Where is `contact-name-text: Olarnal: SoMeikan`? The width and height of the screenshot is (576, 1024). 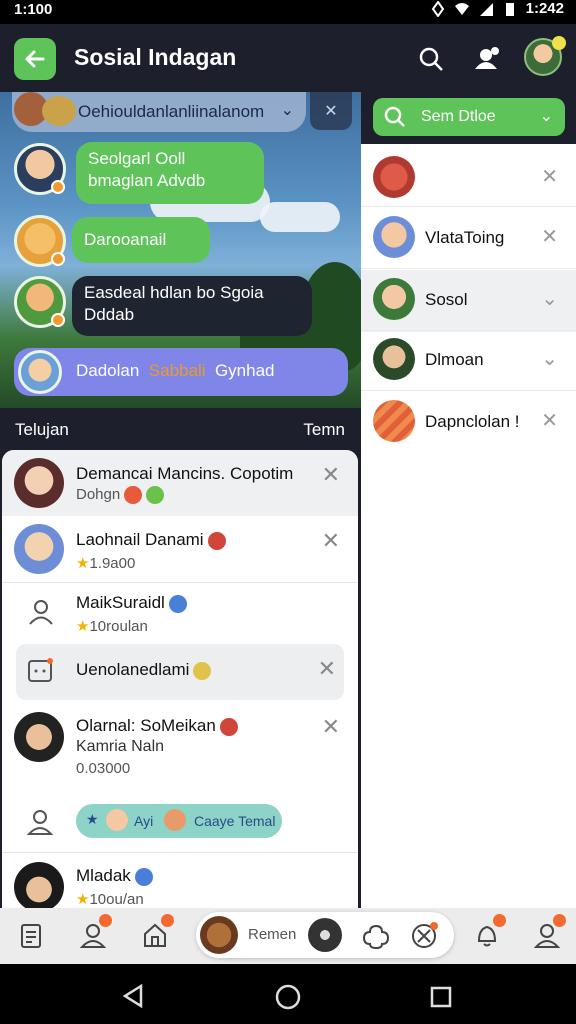 contact-name-text: Olarnal: SoMeikan is located at coordinates (146, 725).